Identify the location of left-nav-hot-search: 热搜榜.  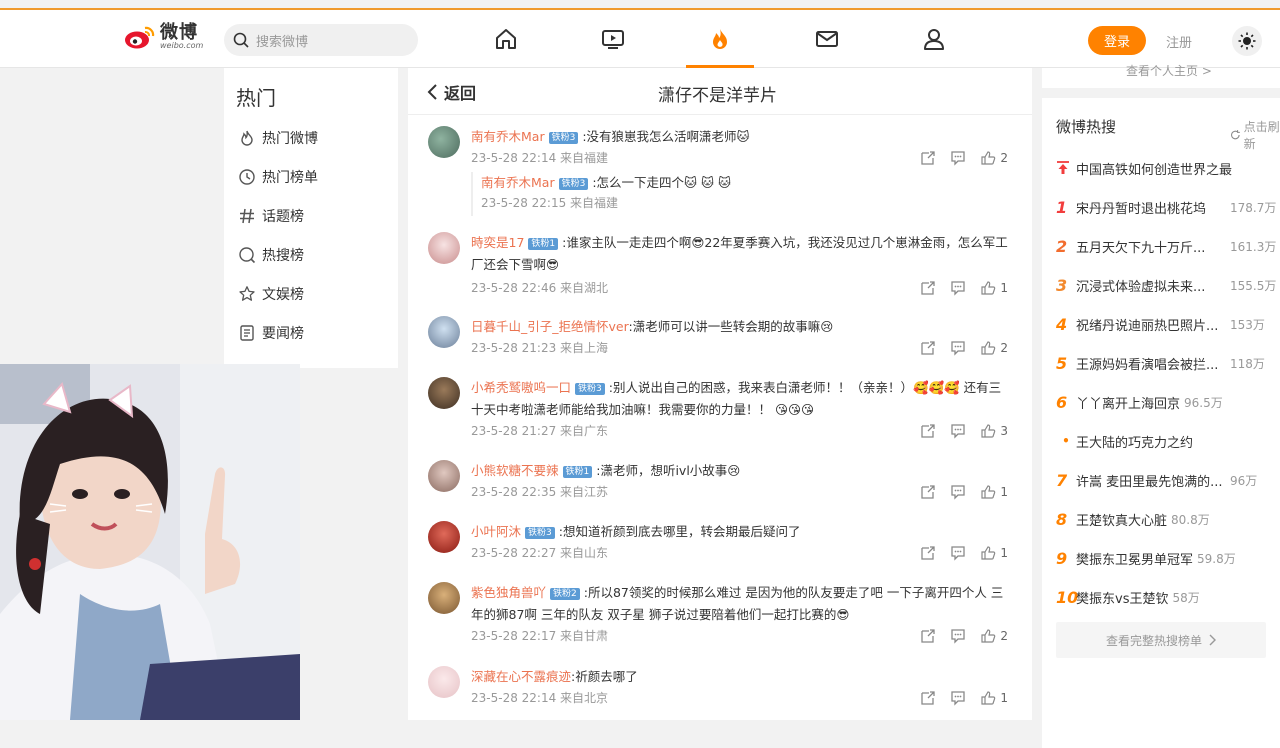
(271, 255).